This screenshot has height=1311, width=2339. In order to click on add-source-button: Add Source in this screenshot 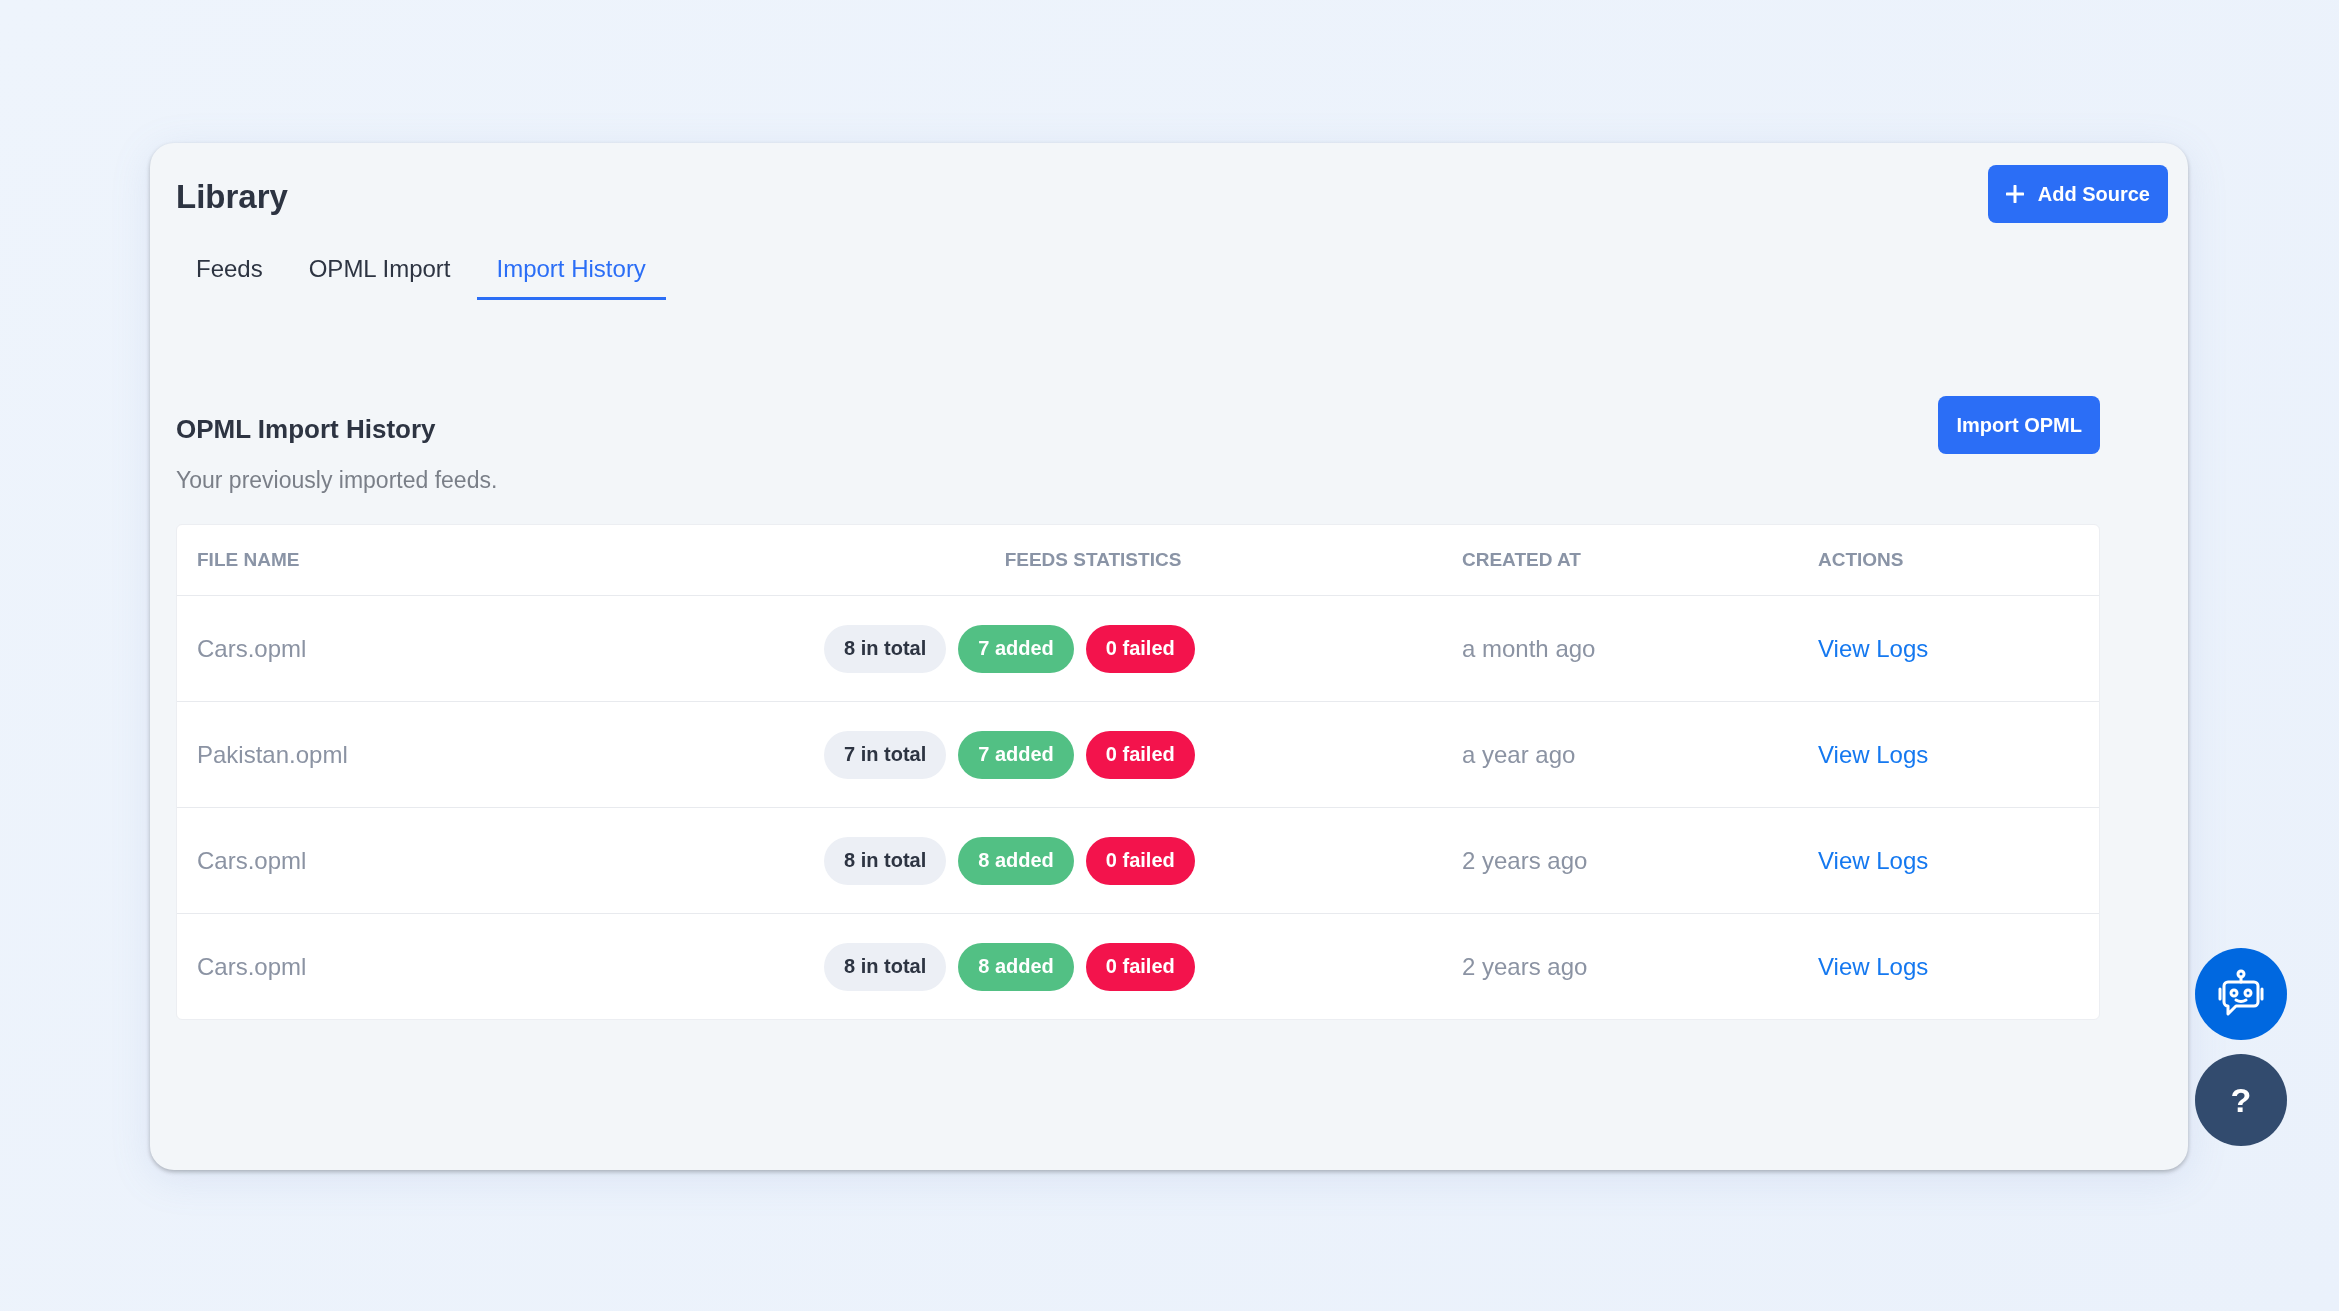, I will do `click(2077, 194)`.